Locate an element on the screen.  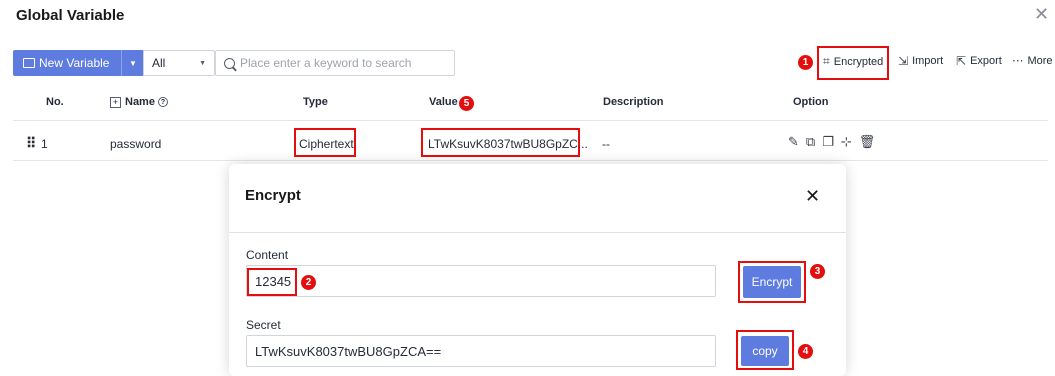
annotation-badge-2: 2 is located at coordinates (308, 282).